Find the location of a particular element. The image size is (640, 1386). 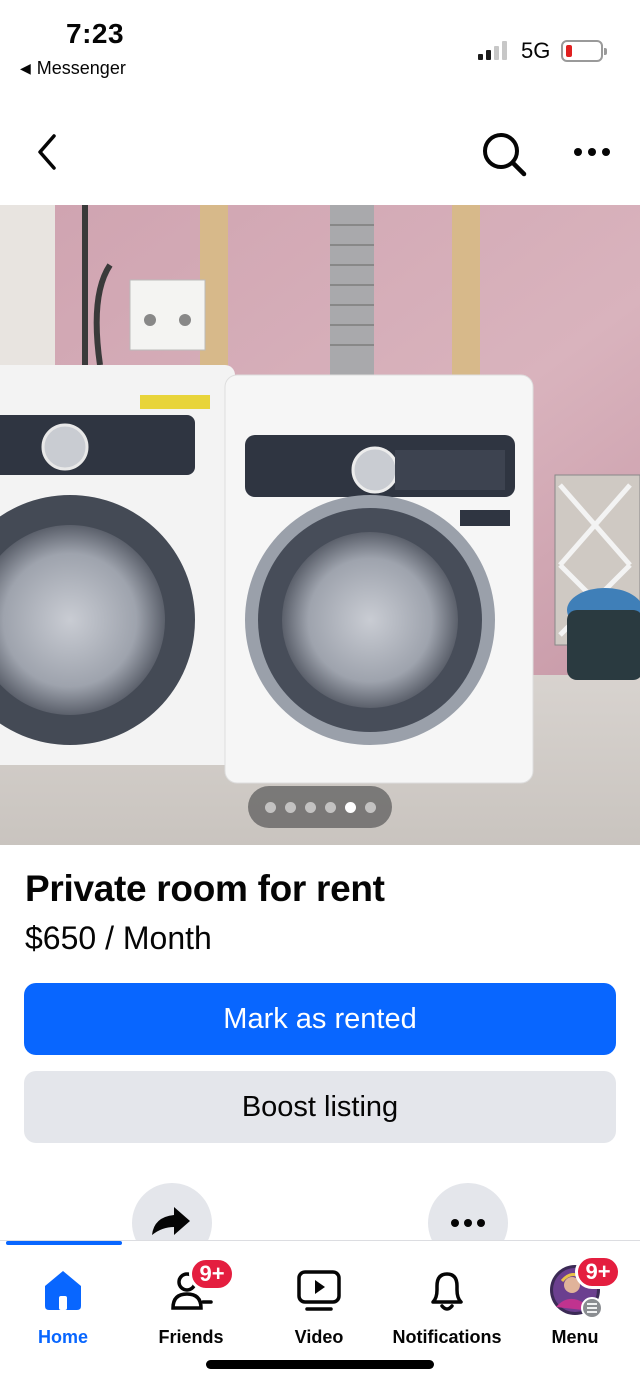

friends-badge: 9+ is located at coordinates (212, 1274).